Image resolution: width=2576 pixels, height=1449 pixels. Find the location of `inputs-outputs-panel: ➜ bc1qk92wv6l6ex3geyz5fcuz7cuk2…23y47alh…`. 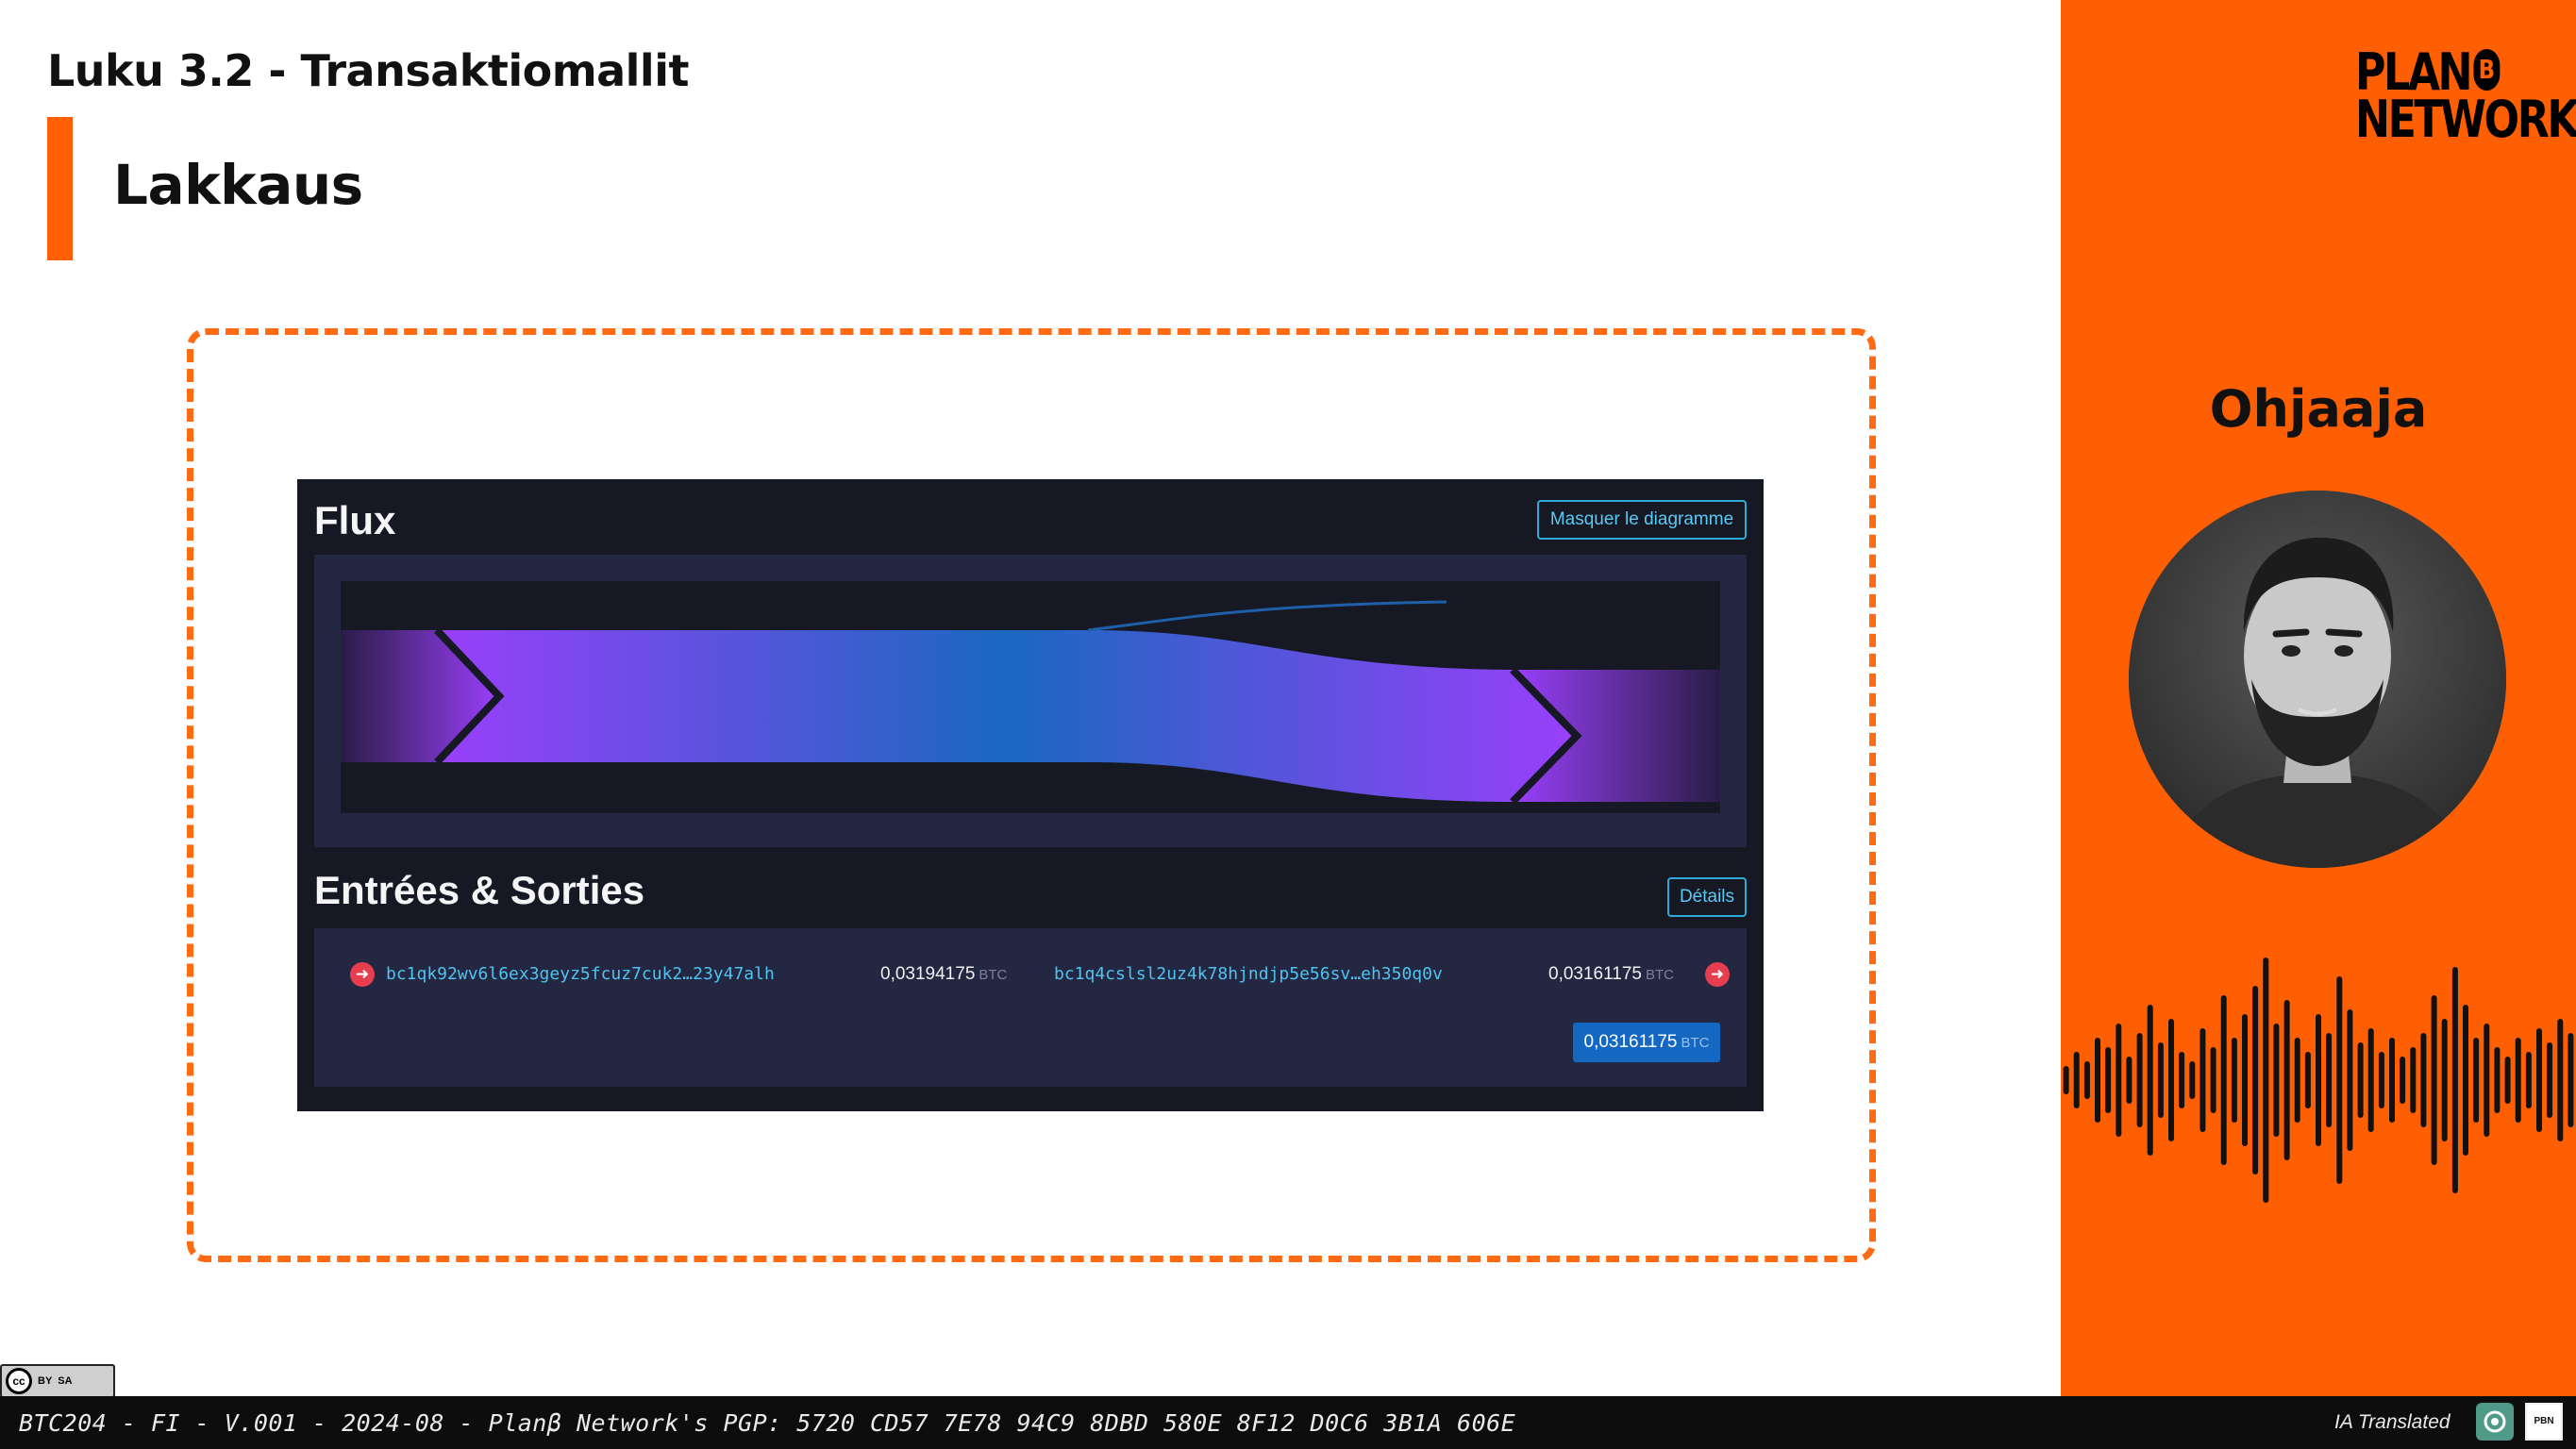

inputs-outputs-panel: ➜ bc1qk92wv6l6ex3geyz5fcuz7cuk2…23y47alh… is located at coordinates (1030, 1008).